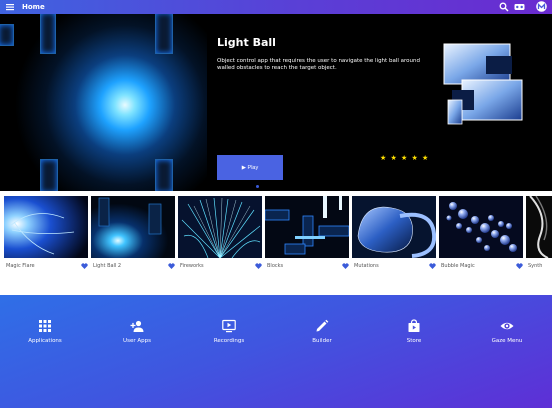 This screenshot has height=414, width=552. I want to click on nav-label: Builder, so click(322, 341).